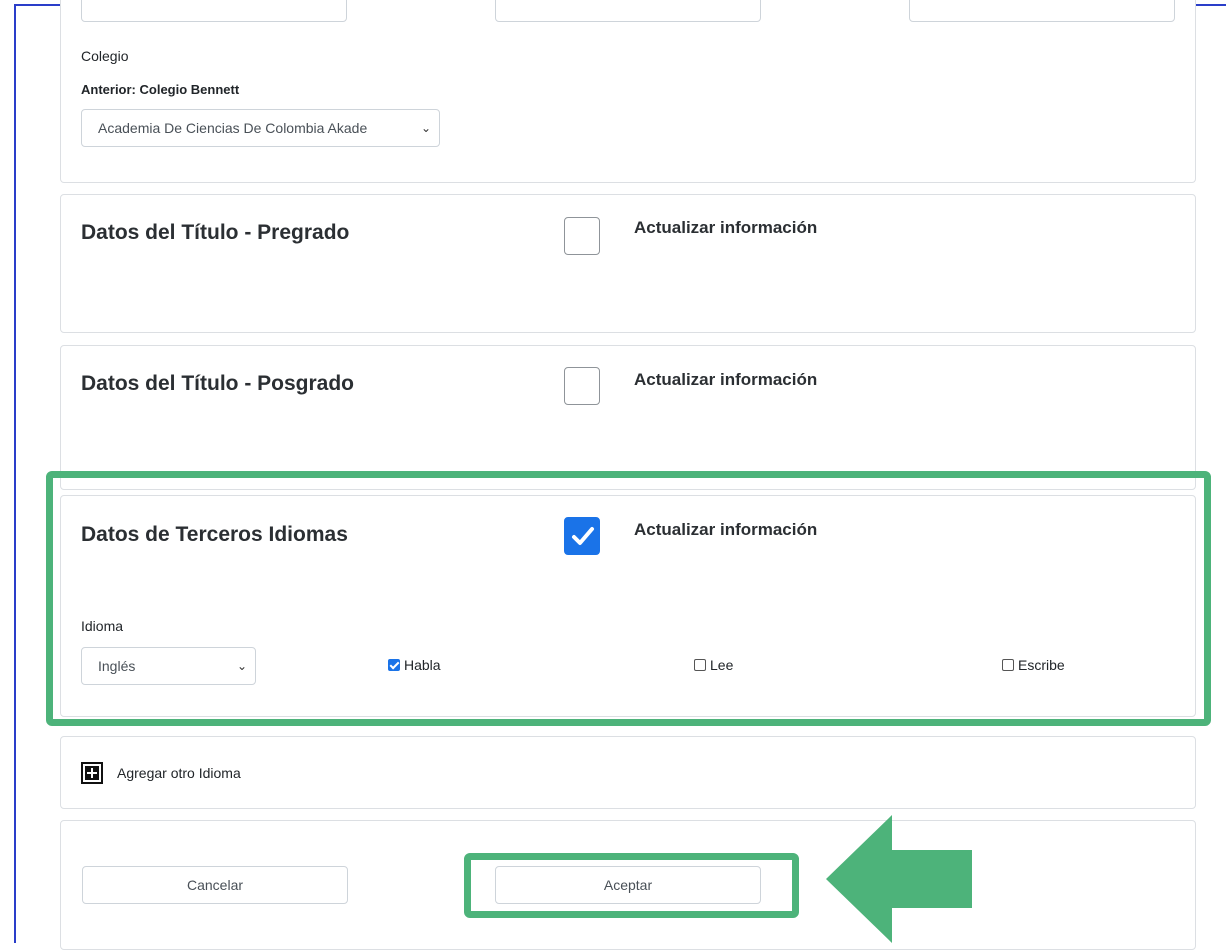 This screenshot has height=950, width=1228. I want to click on add-language-card: Agregar otro Idioma, so click(628, 772).